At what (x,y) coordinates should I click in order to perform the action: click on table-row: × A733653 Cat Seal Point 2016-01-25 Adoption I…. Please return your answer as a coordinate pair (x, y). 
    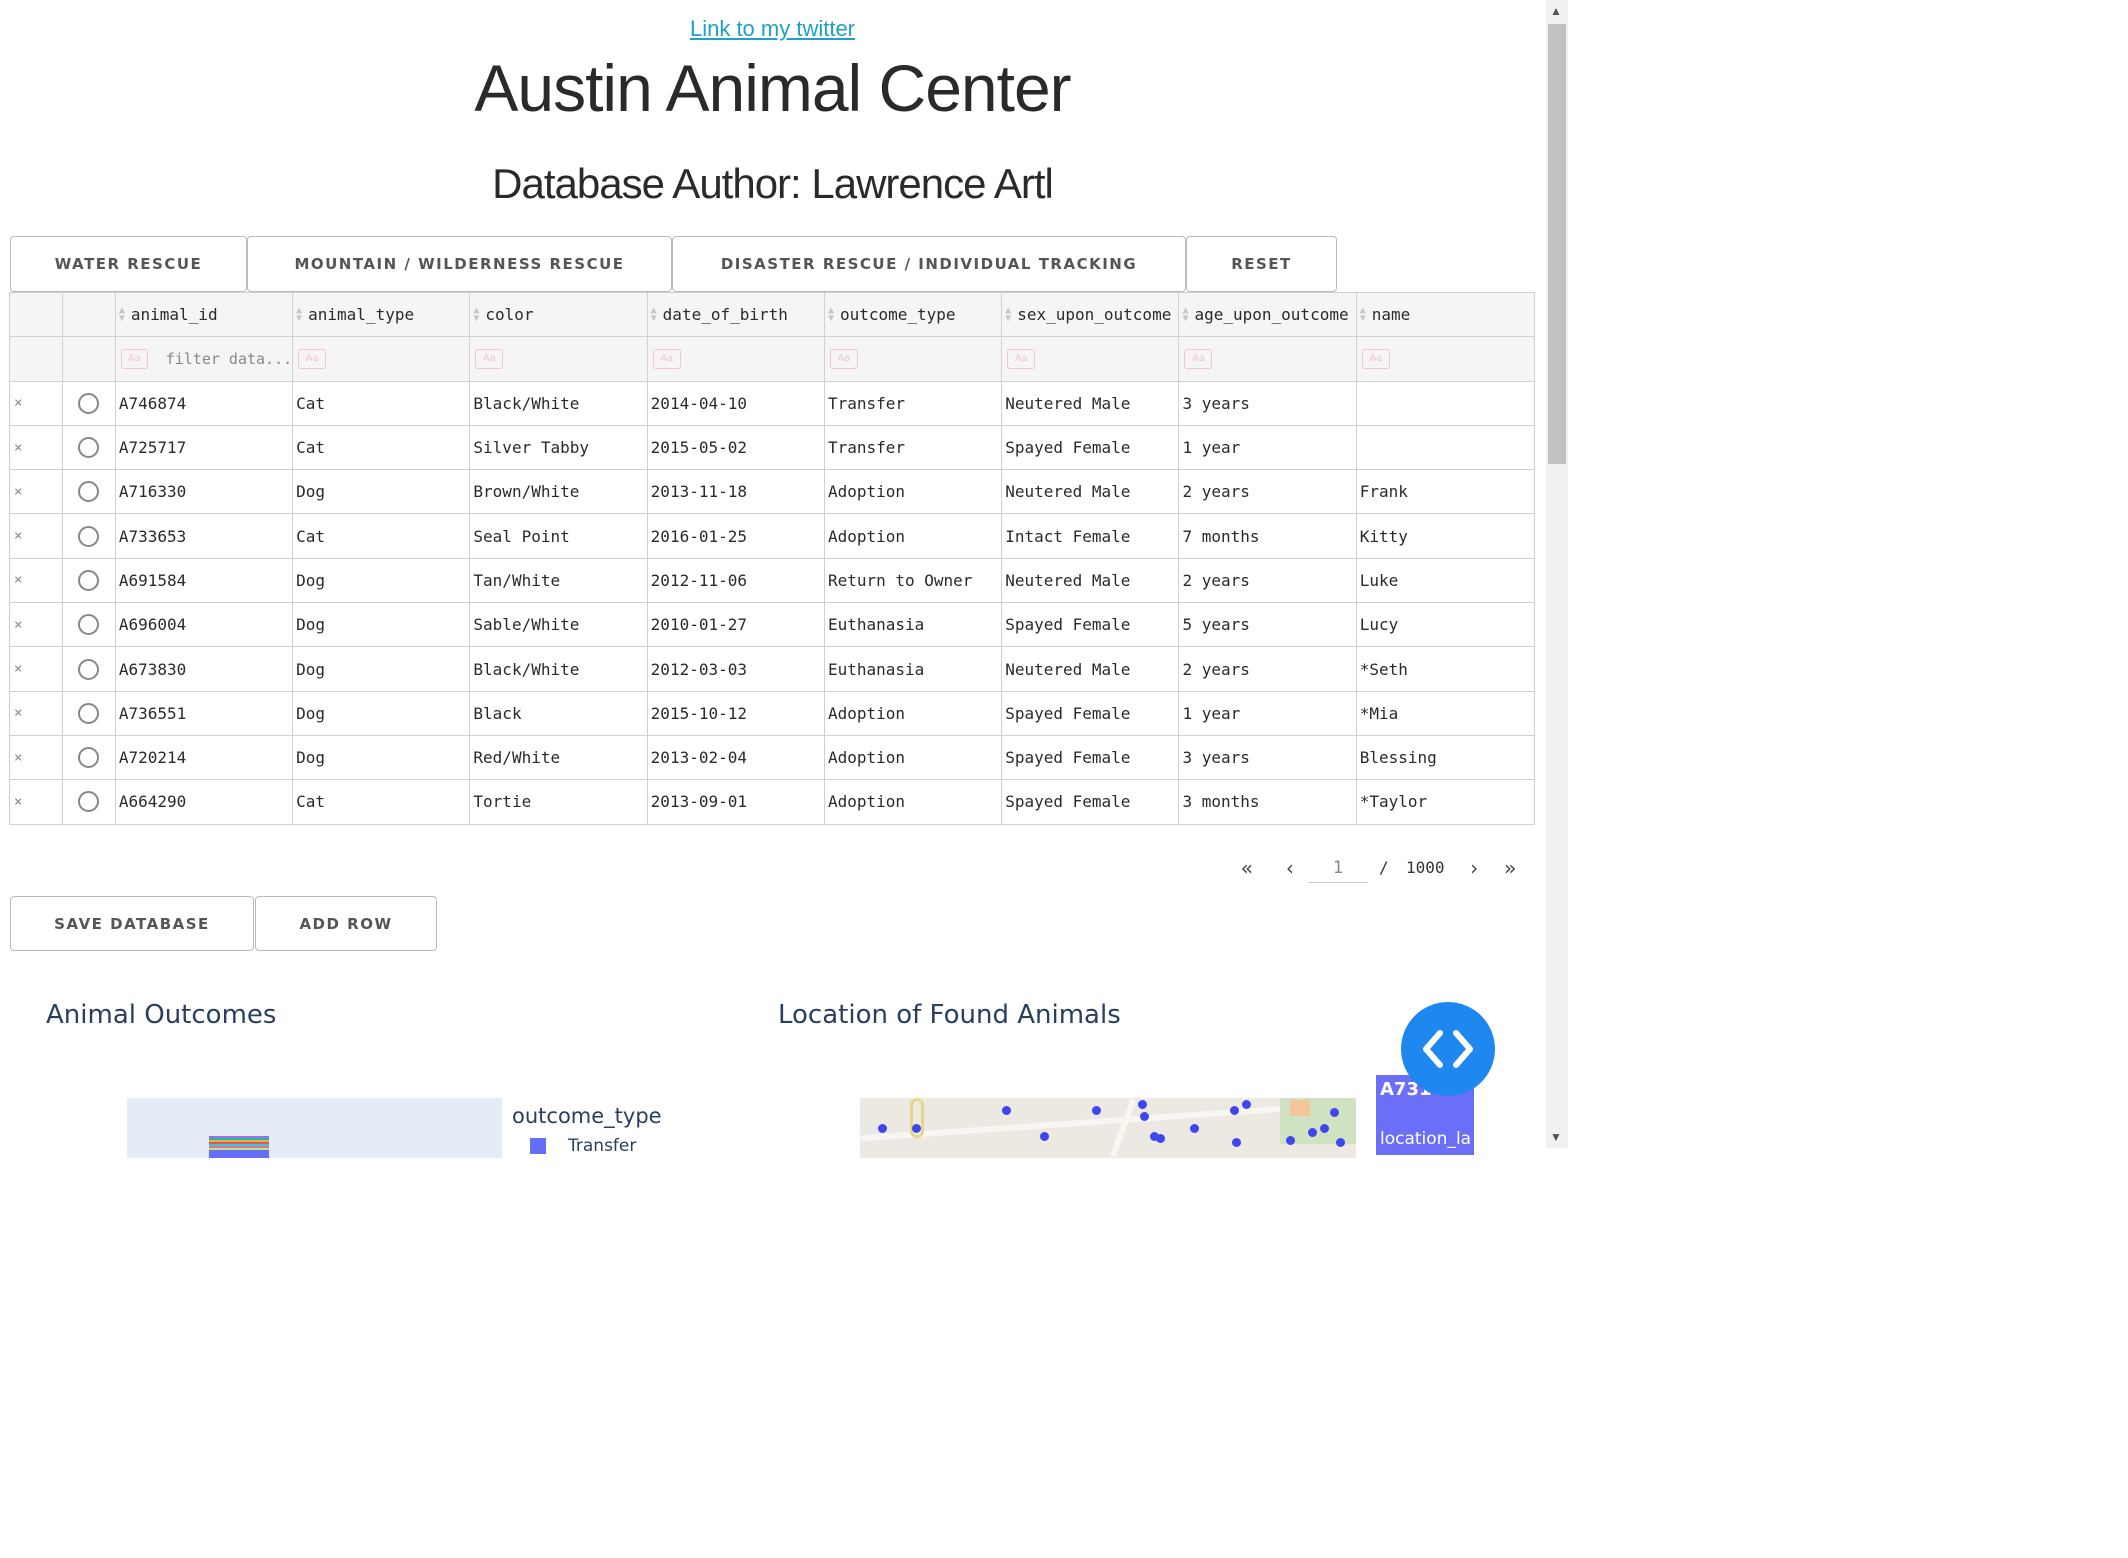
    Looking at the image, I should click on (772, 536).